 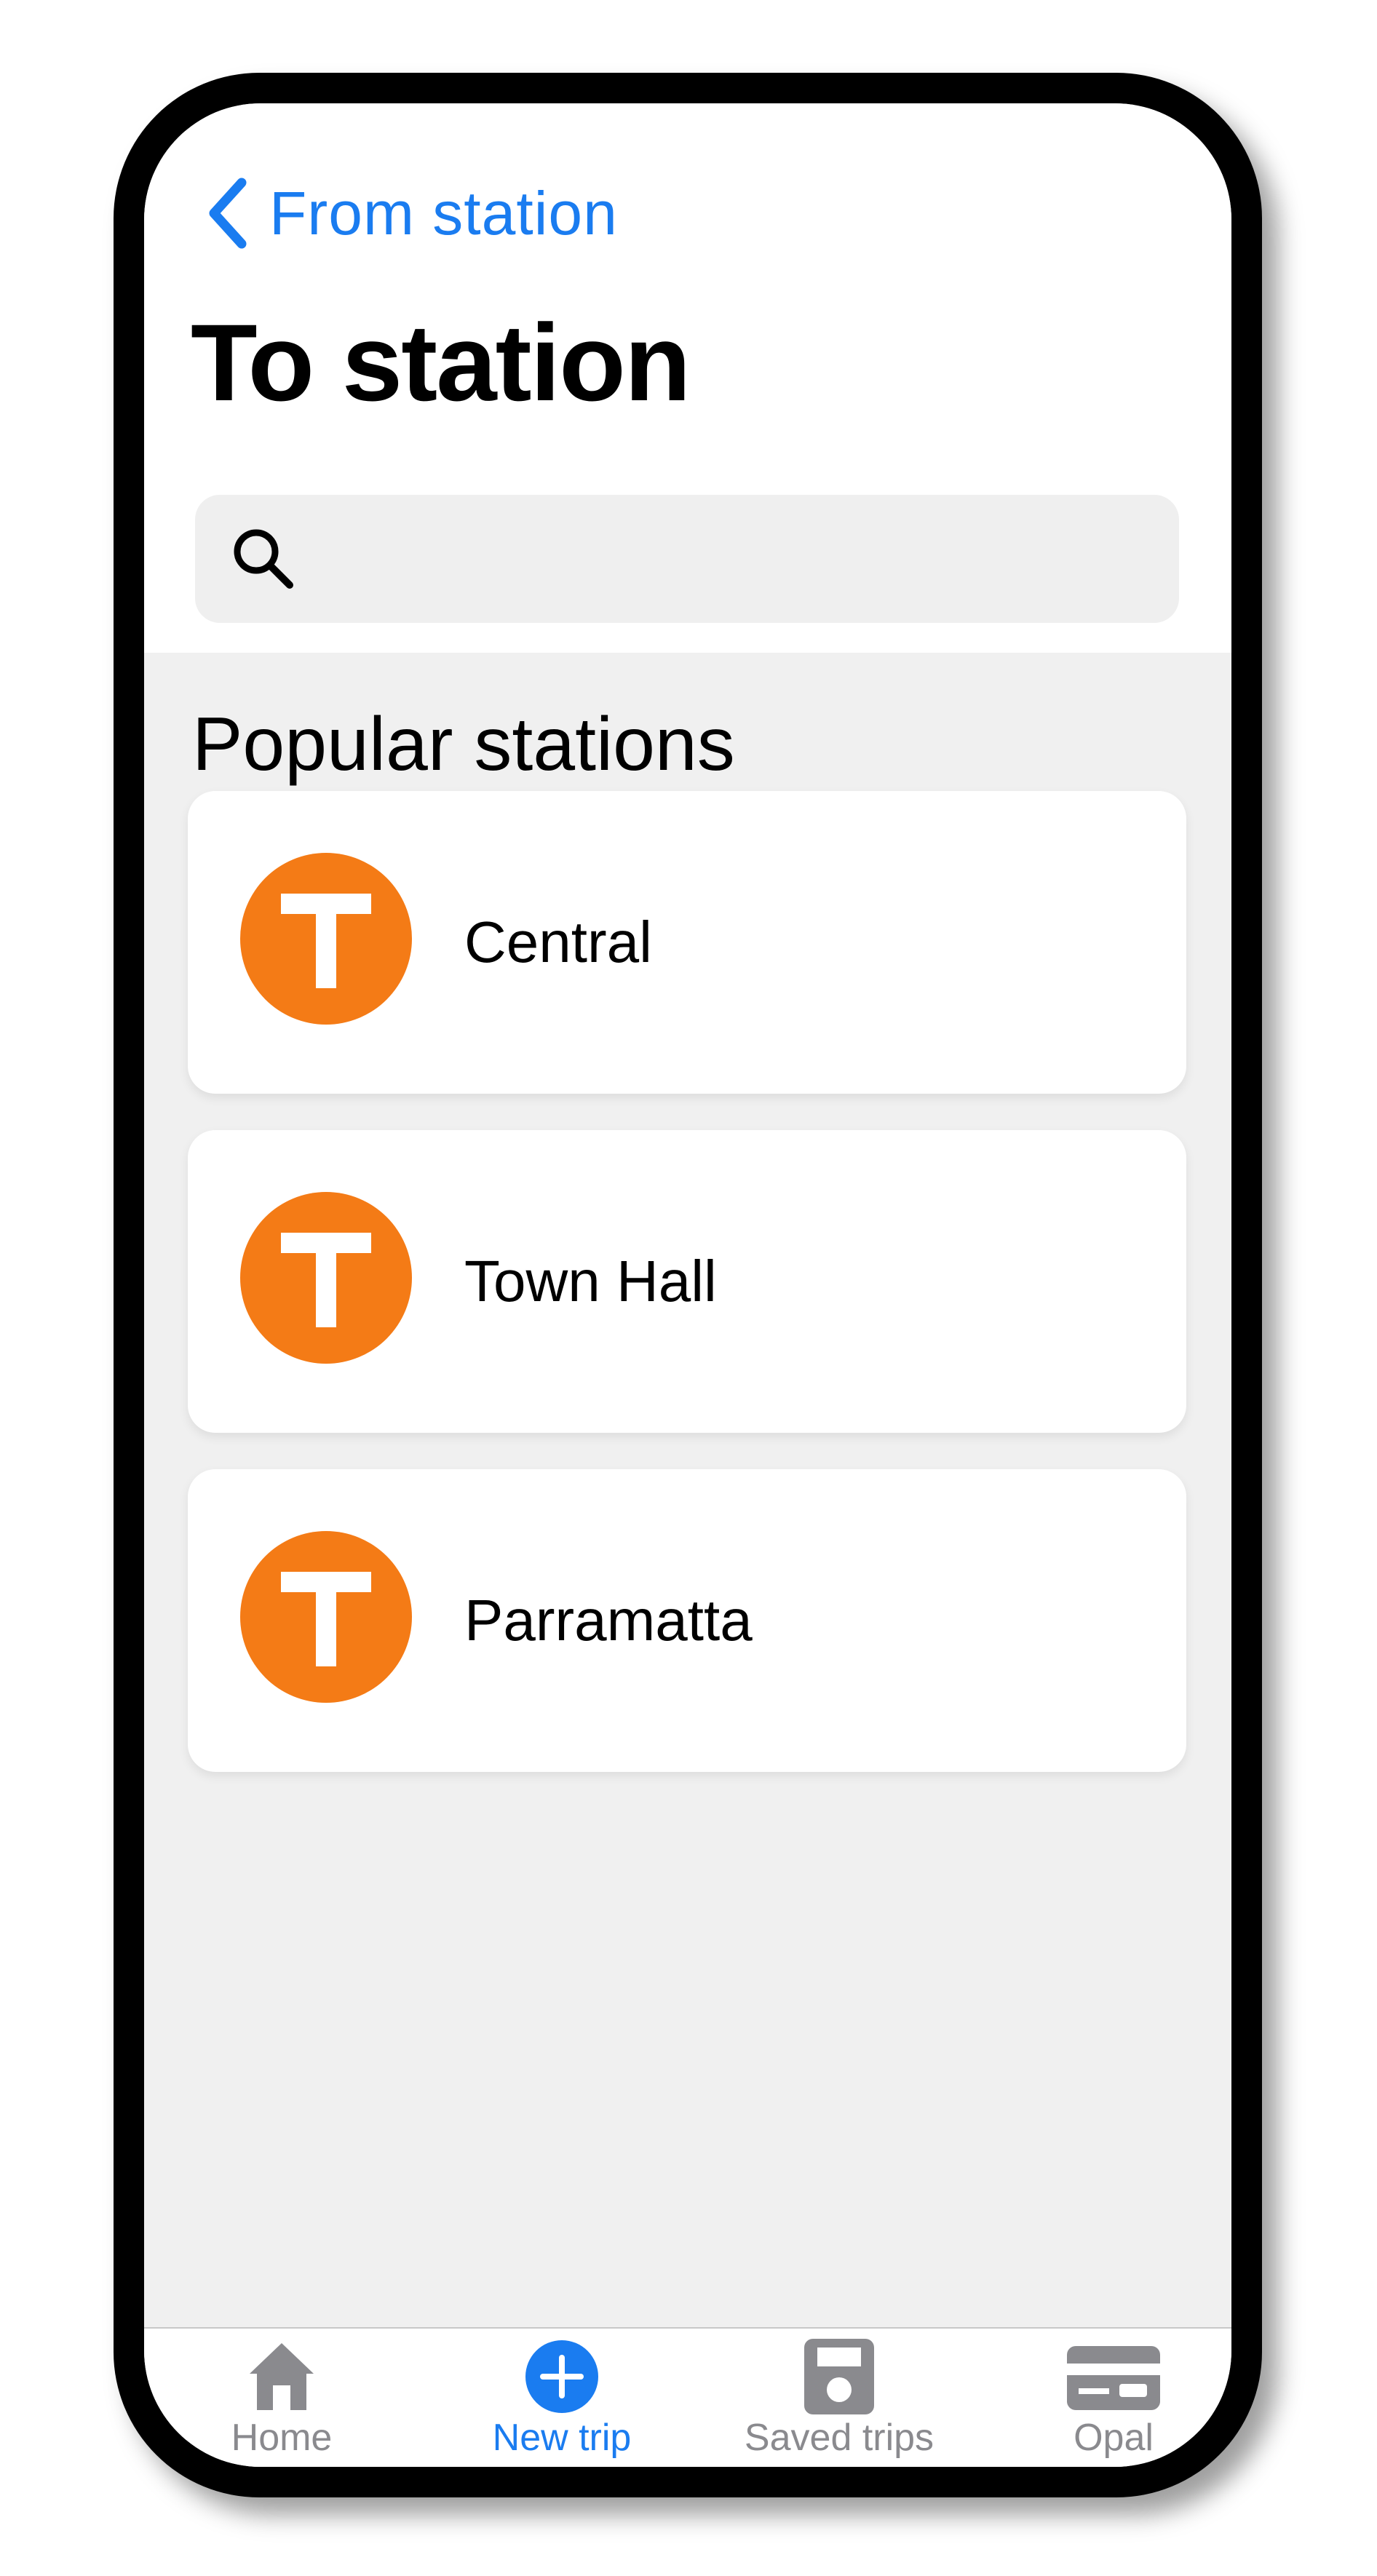 I want to click on station-name: Parramatta, so click(x=608, y=1620).